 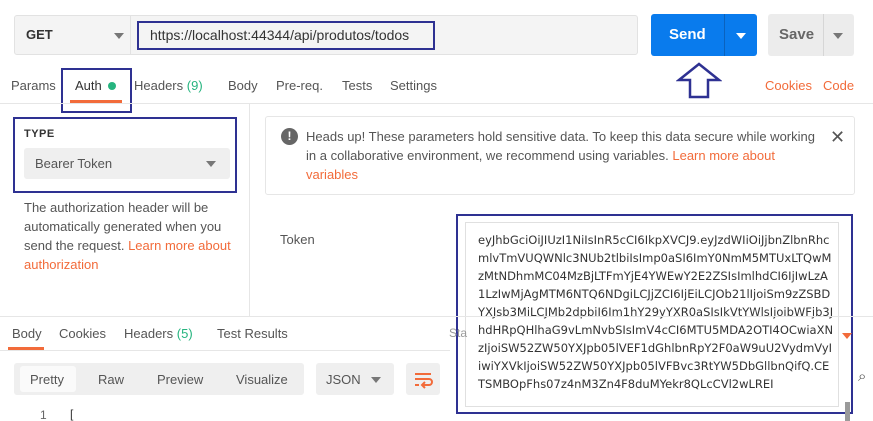 I want to click on method-caret-down-icon, so click(x=119, y=36).